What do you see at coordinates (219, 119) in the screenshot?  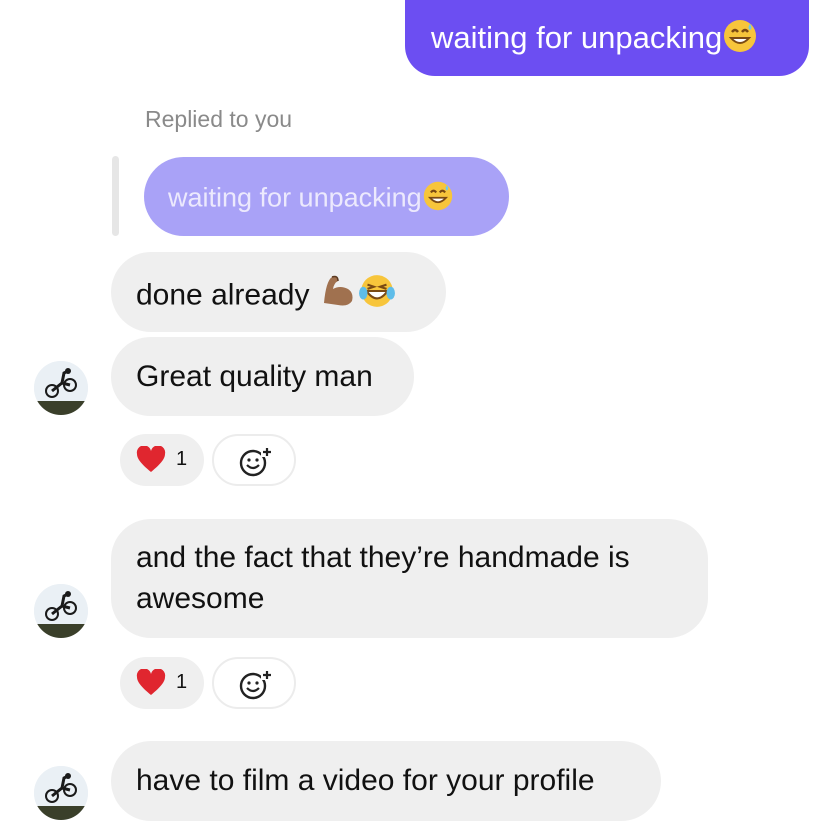 I see `replied-to-you-label: Replied to you` at bounding box center [219, 119].